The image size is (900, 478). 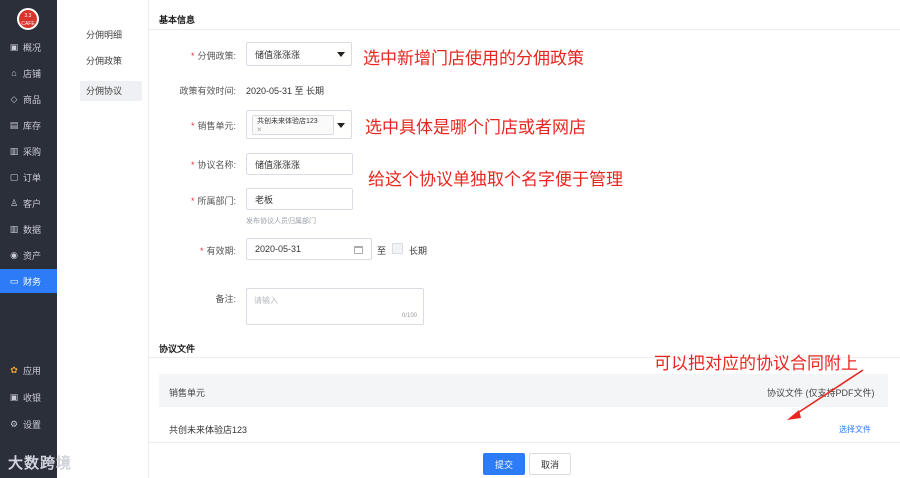 What do you see at coordinates (40, 463) in the screenshot?
I see `watermark-logo: 大数跨境` at bounding box center [40, 463].